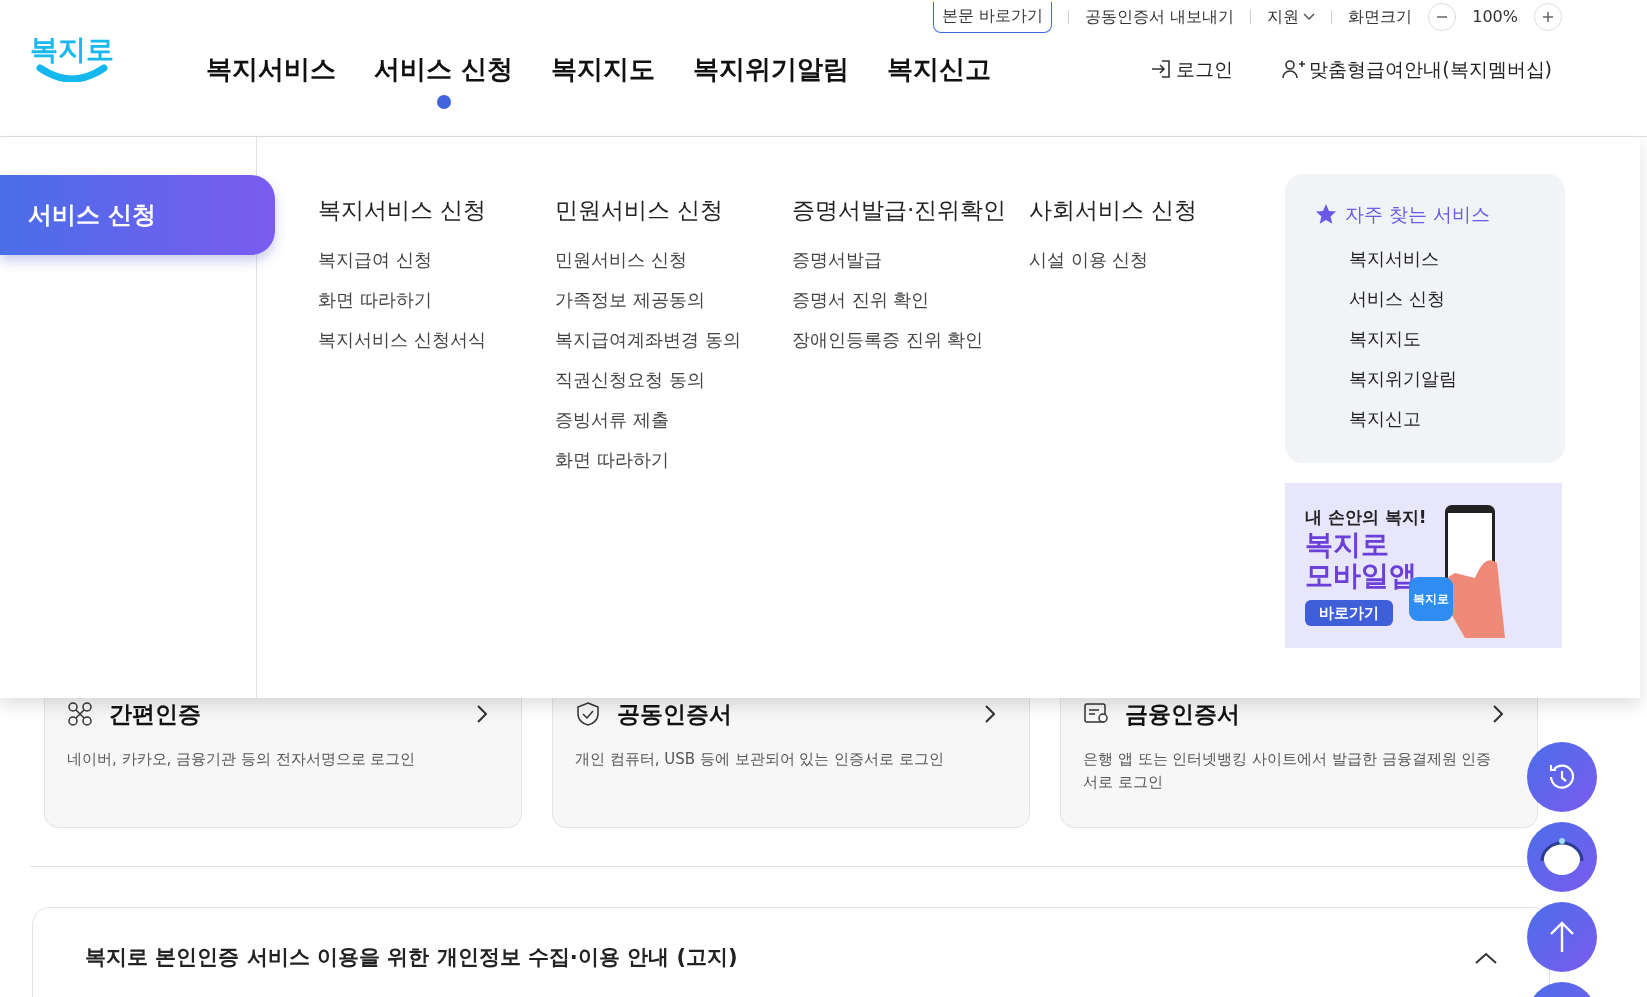 Image resolution: width=1647 pixels, height=997 pixels. I want to click on login-icon, so click(1161, 69).